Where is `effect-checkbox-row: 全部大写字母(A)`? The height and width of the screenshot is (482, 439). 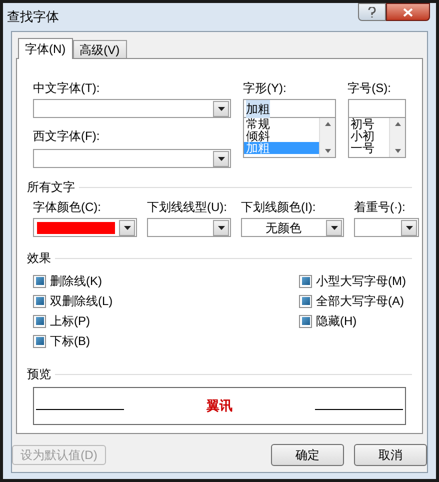 effect-checkbox-row: 全部大写字母(A) is located at coordinates (351, 301).